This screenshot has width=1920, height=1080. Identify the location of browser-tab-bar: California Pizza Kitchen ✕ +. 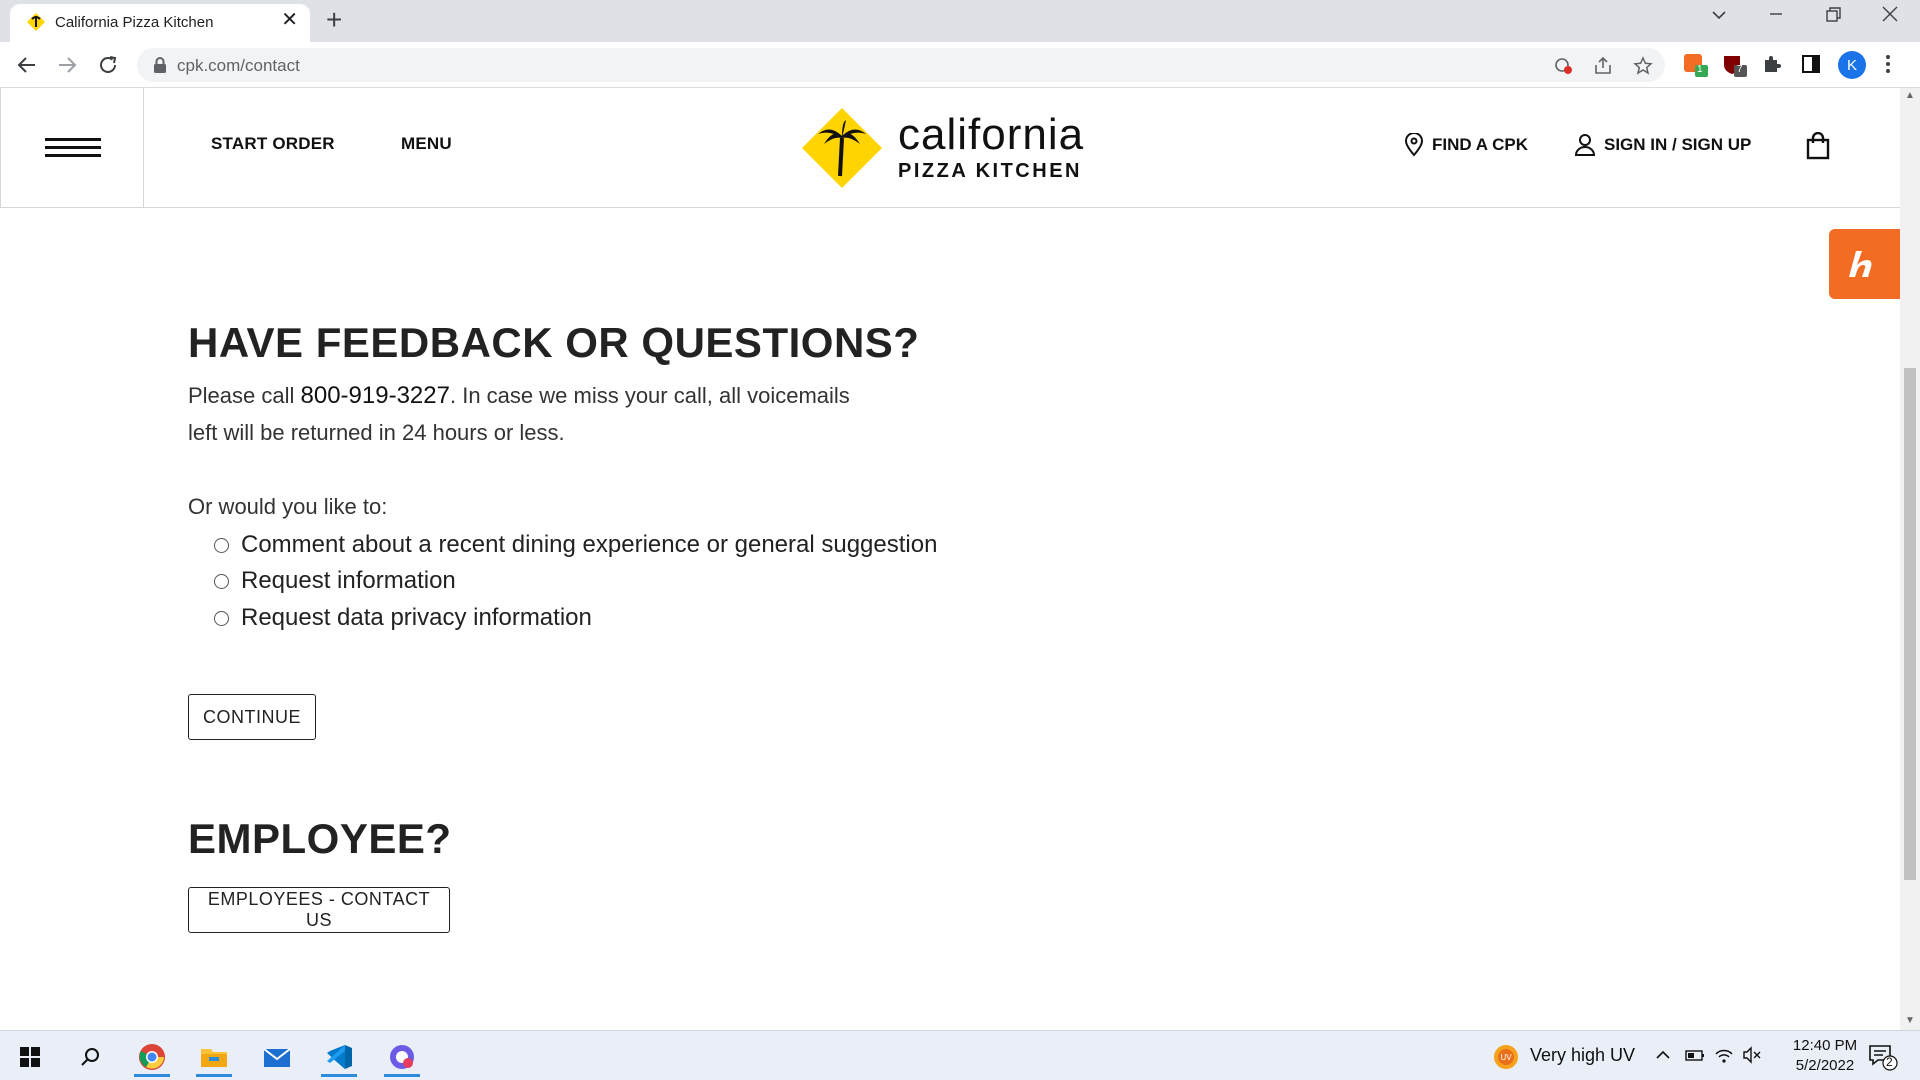
(960, 21).